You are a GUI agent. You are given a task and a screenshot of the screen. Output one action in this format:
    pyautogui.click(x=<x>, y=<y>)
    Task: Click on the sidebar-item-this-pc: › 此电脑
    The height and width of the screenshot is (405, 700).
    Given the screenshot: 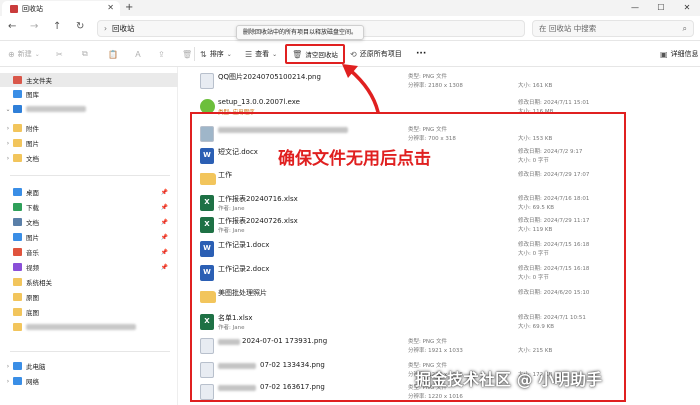 What is the action you would take?
    pyautogui.click(x=89, y=366)
    